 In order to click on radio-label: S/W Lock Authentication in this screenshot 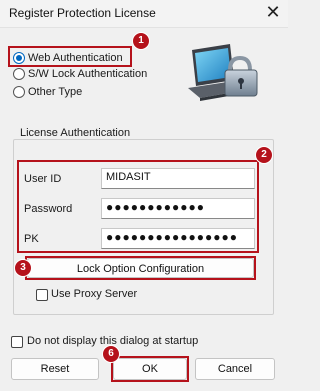, I will do `click(88, 74)`.